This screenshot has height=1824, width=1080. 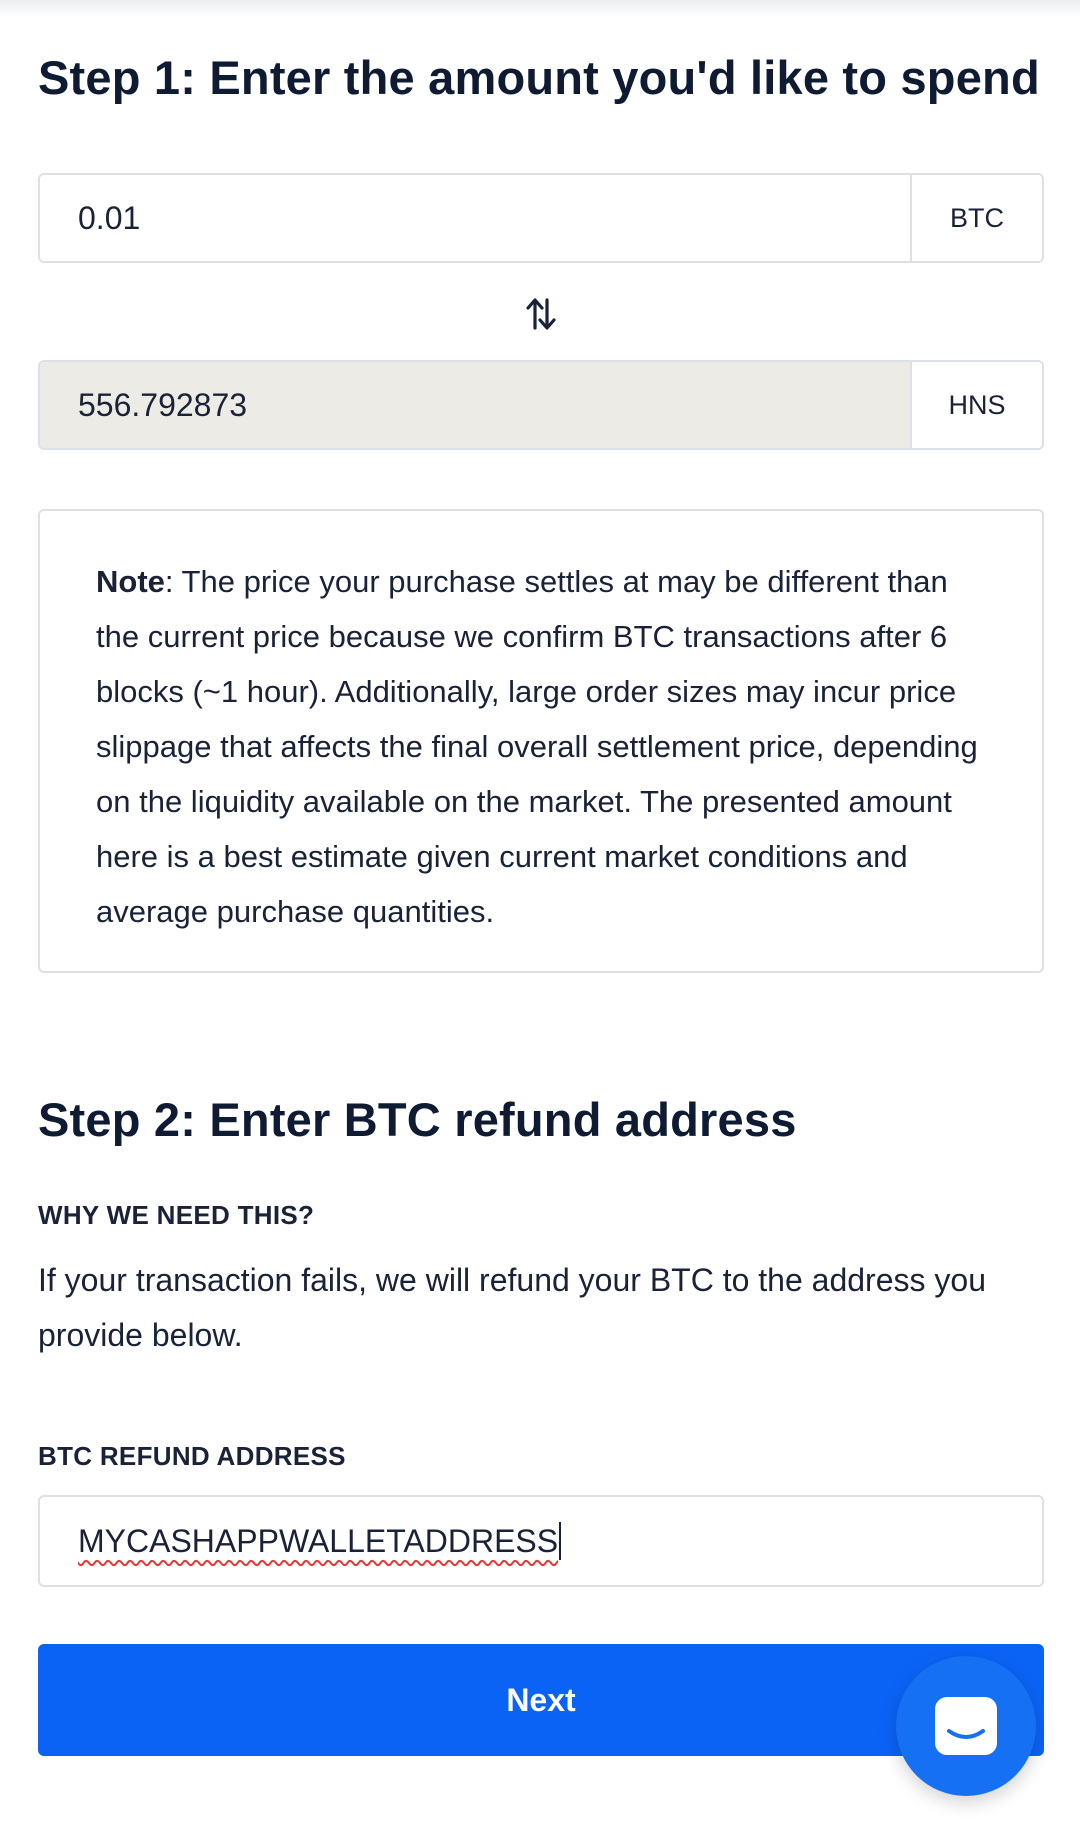 What do you see at coordinates (176, 1215) in the screenshot?
I see `why-label: WHY WE NEED THIS?` at bounding box center [176, 1215].